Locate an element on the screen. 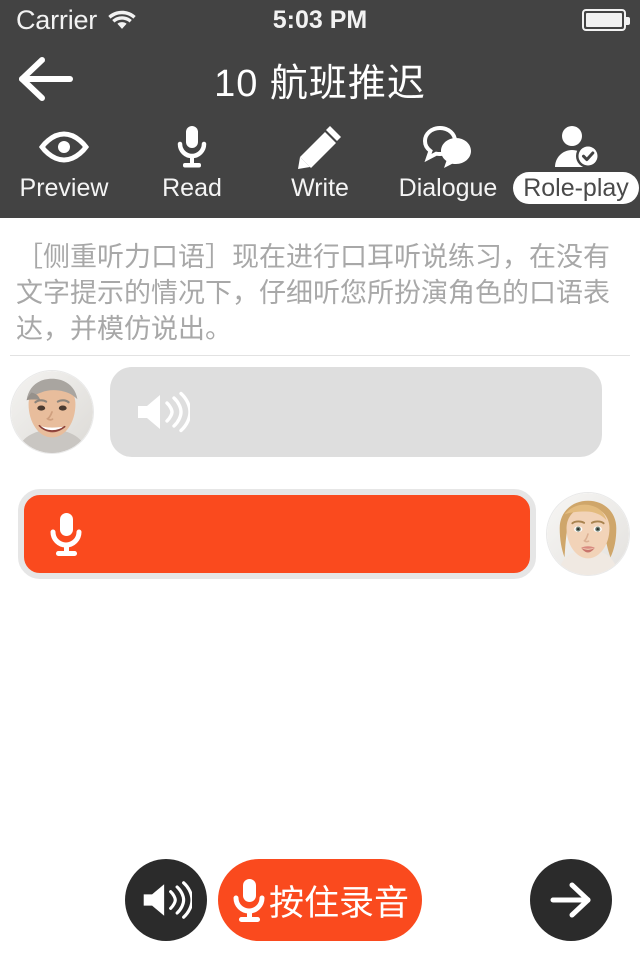 This screenshot has height=960, width=640. tab-write: Write is located at coordinates (320, 168).